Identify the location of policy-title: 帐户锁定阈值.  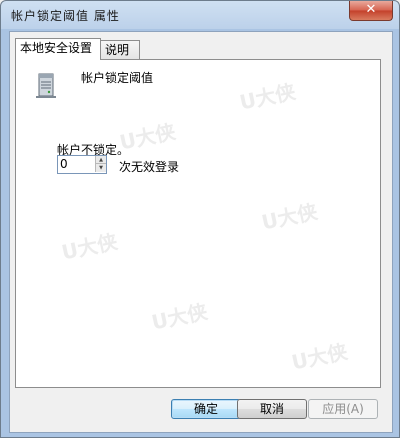
(117, 78).